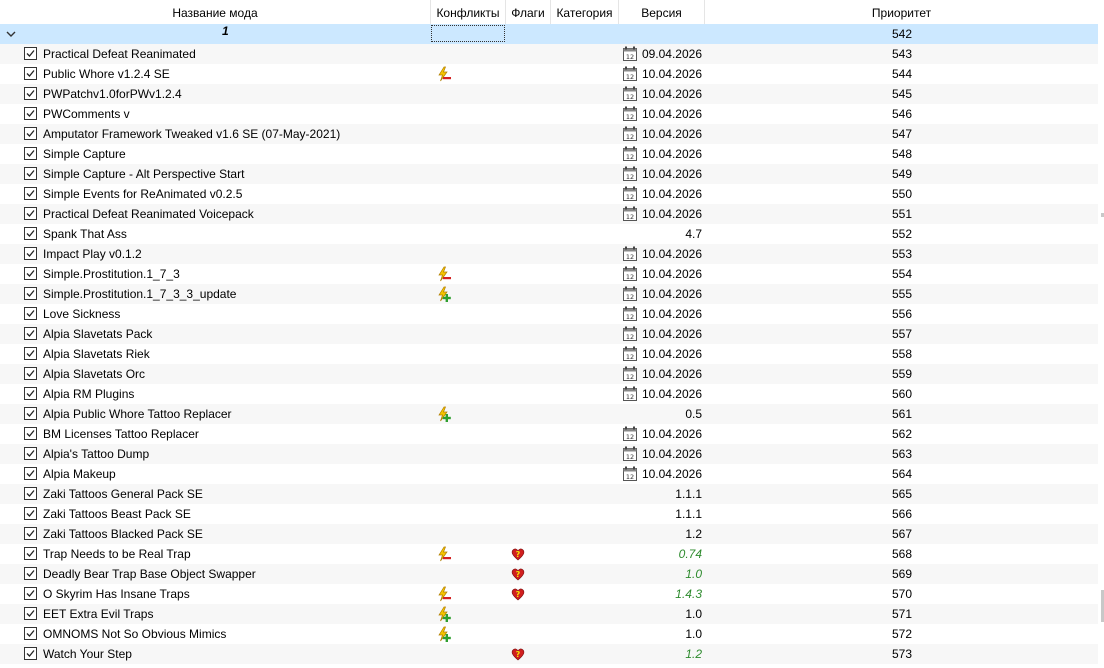 The height and width of the screenshot is (668, 1104). I want to click on mod-name: Simple Capture, so click(84, 154).